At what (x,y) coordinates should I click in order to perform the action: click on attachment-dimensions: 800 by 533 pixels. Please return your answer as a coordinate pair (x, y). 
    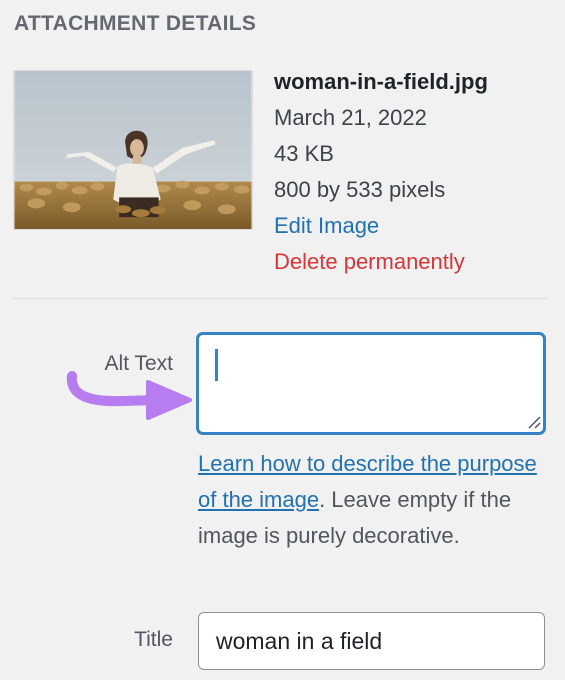
    Looking at the image, I should click on (360, 189).